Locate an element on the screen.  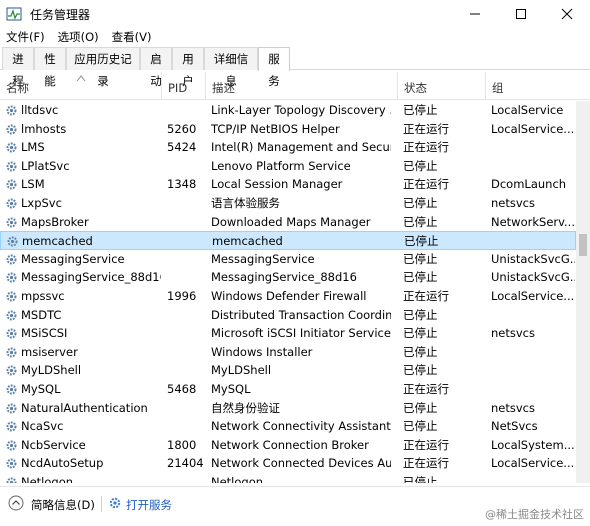
tab-processes: 进程 is located at coordinates (18, 67).